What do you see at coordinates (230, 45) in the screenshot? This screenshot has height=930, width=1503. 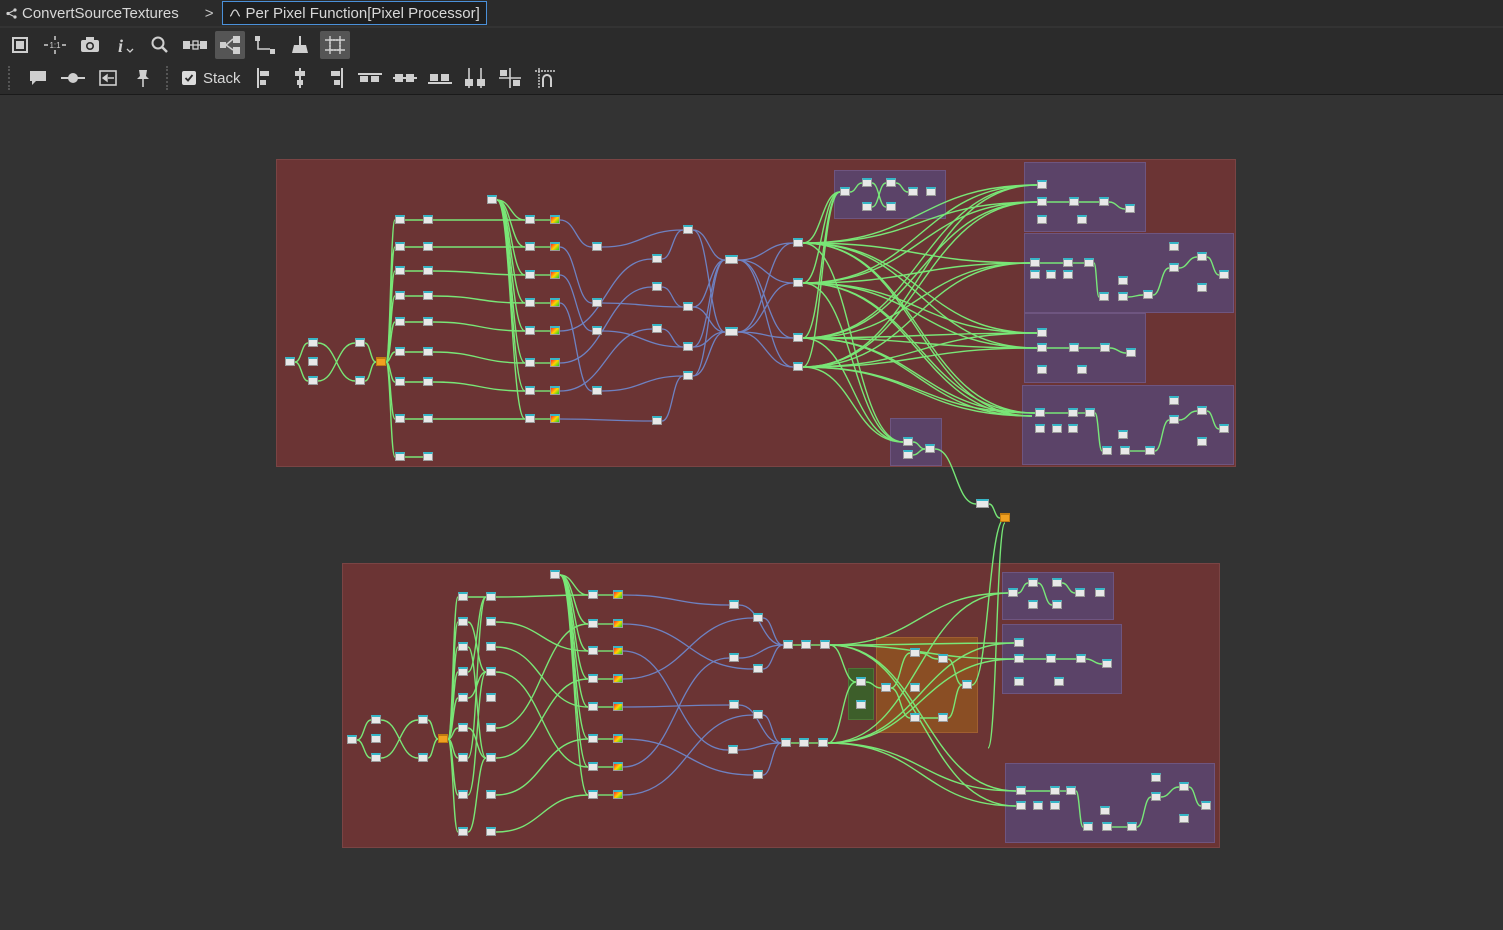 I see `graph-layout-button` at bounding box center [230, 45].